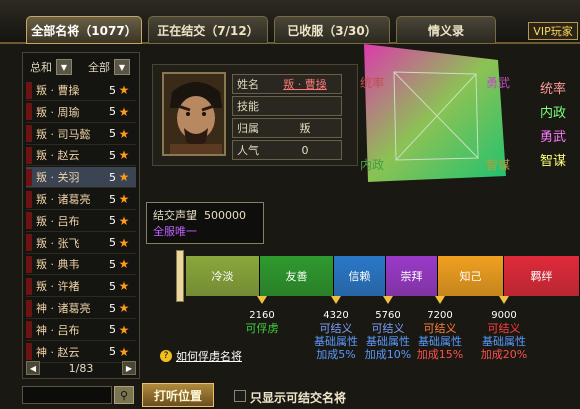  What do you see at coordinates (109, 67) in the screenshot?
I see `filter-dropdown-right: 全部 ▼` at bounding box center [109, 67].